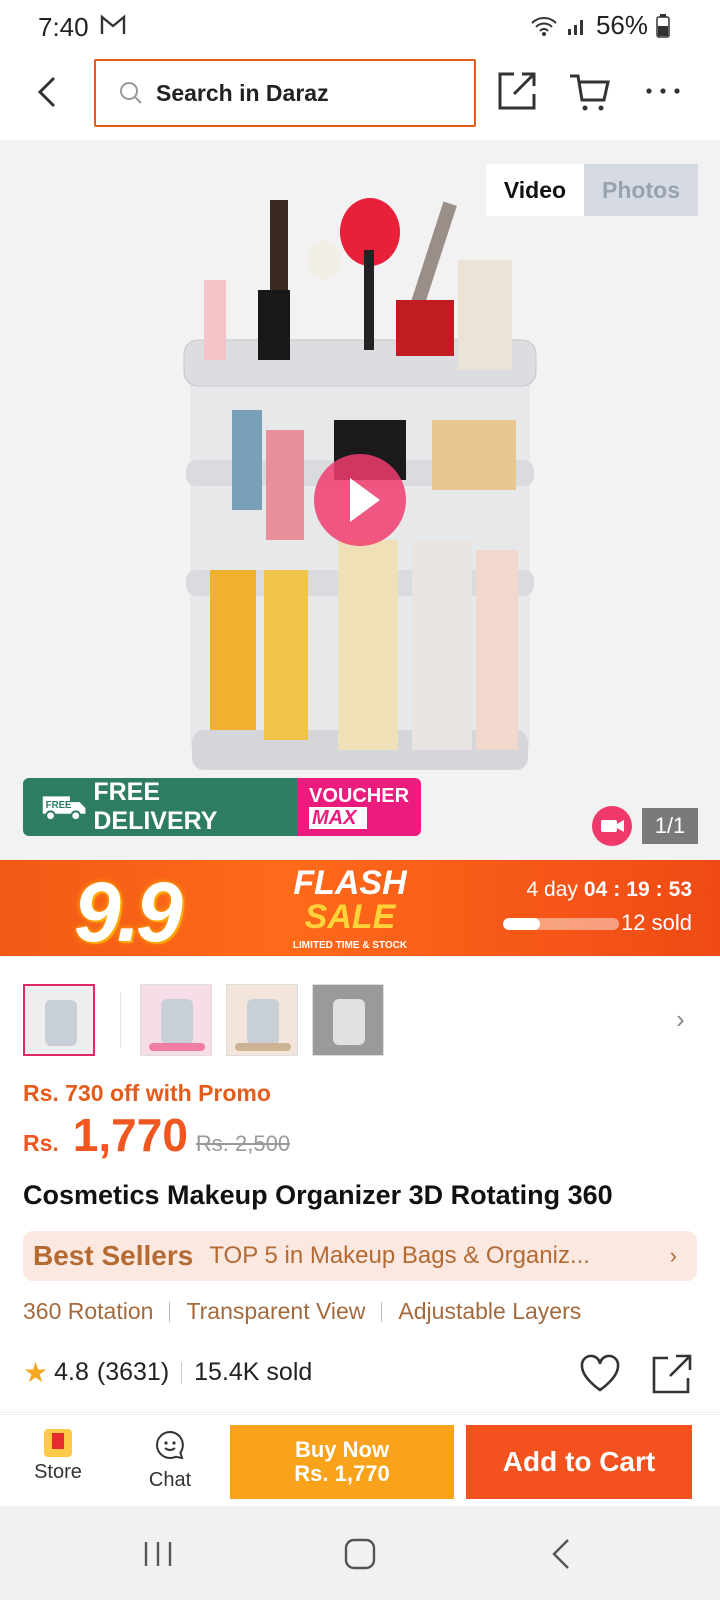  Describe the element at coordinates (170, 1445) in the screenshot. I see `chat-icon` at that location.